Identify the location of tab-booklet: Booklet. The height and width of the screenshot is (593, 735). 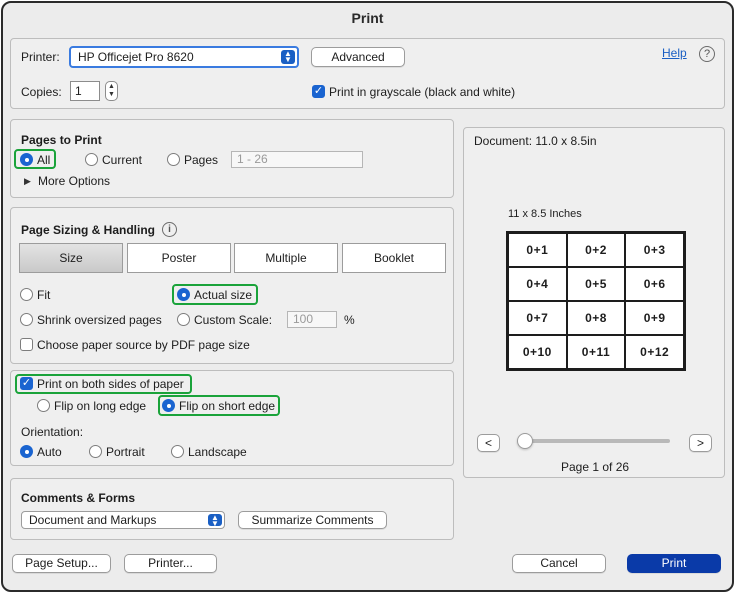
(394, 258).